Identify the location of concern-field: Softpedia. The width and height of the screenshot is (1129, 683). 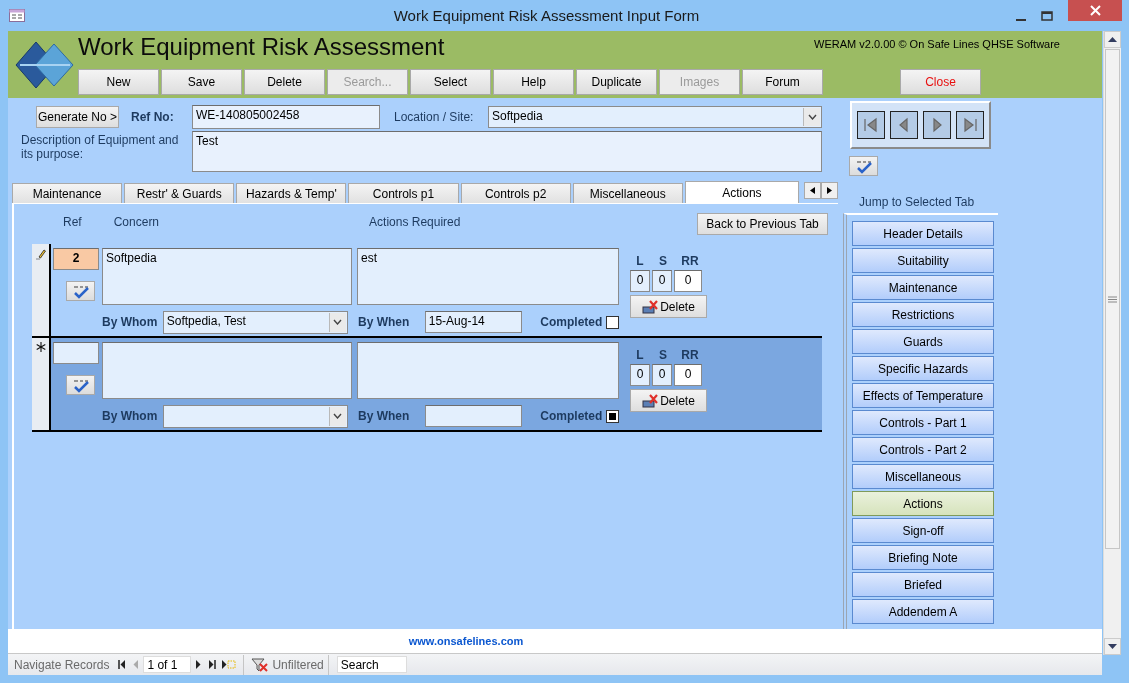
(227, 276).